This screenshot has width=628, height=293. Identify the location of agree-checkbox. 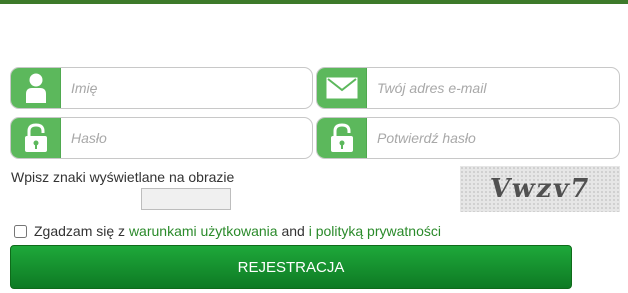
(20, 231).